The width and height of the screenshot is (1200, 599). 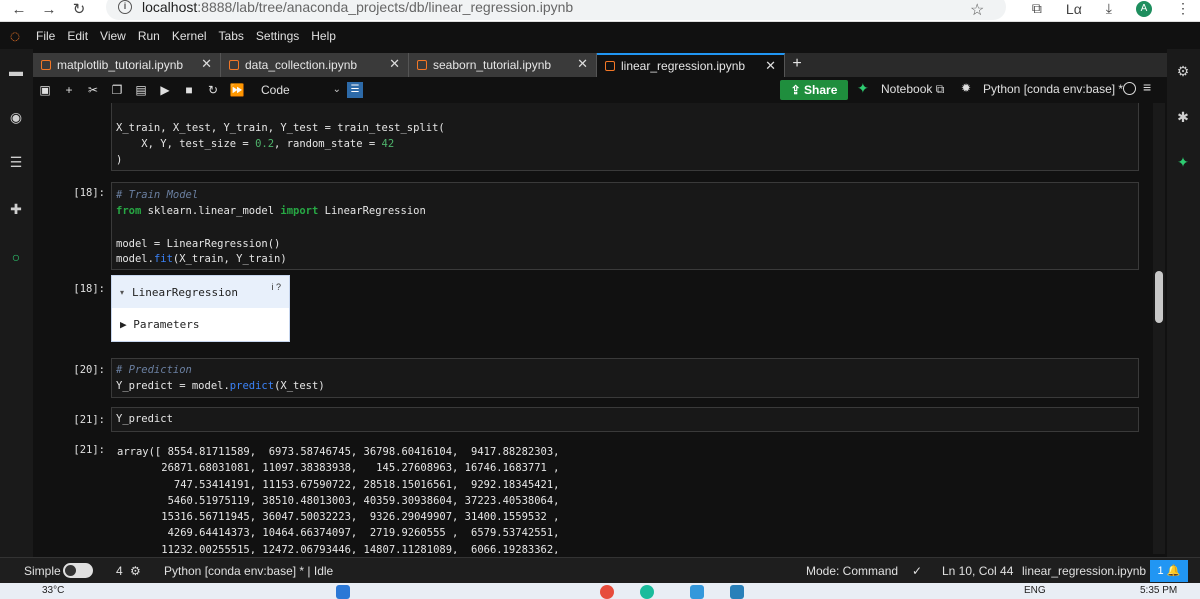 What do you see at coordinates (16, 303) in the screenshot?
I see `left-sidebar: ▬ ◉ ☰ ✚ ○` at bounding box center [16, 303].